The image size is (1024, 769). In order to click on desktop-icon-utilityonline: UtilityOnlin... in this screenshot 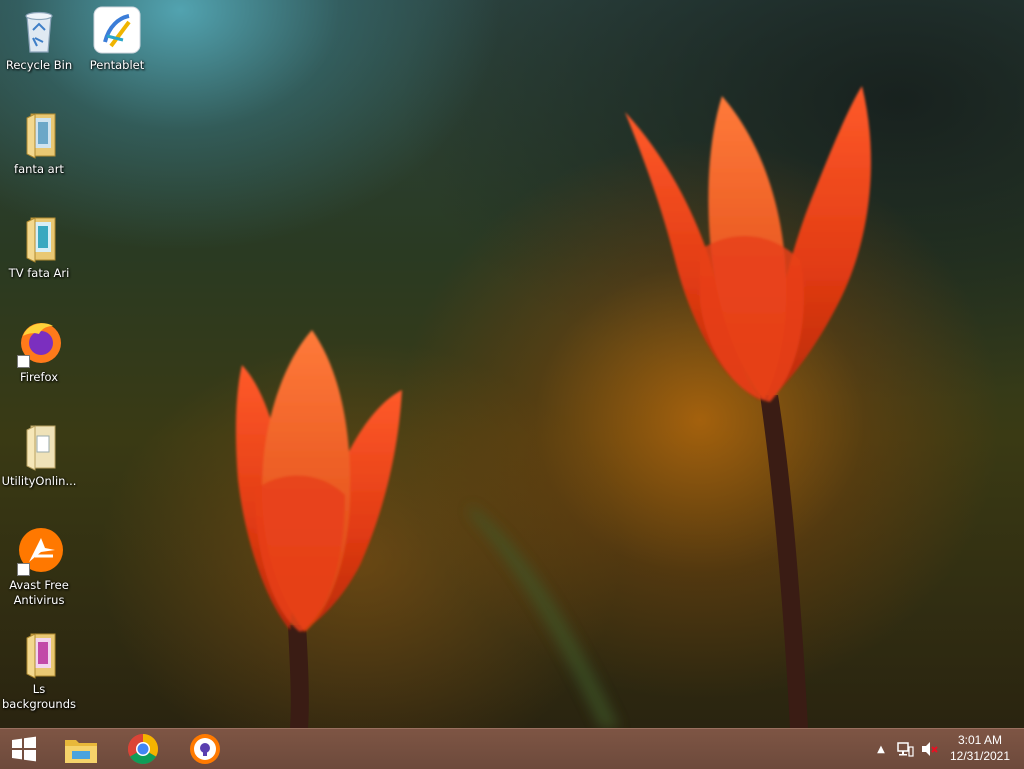, I will do `click(39, 455)`.